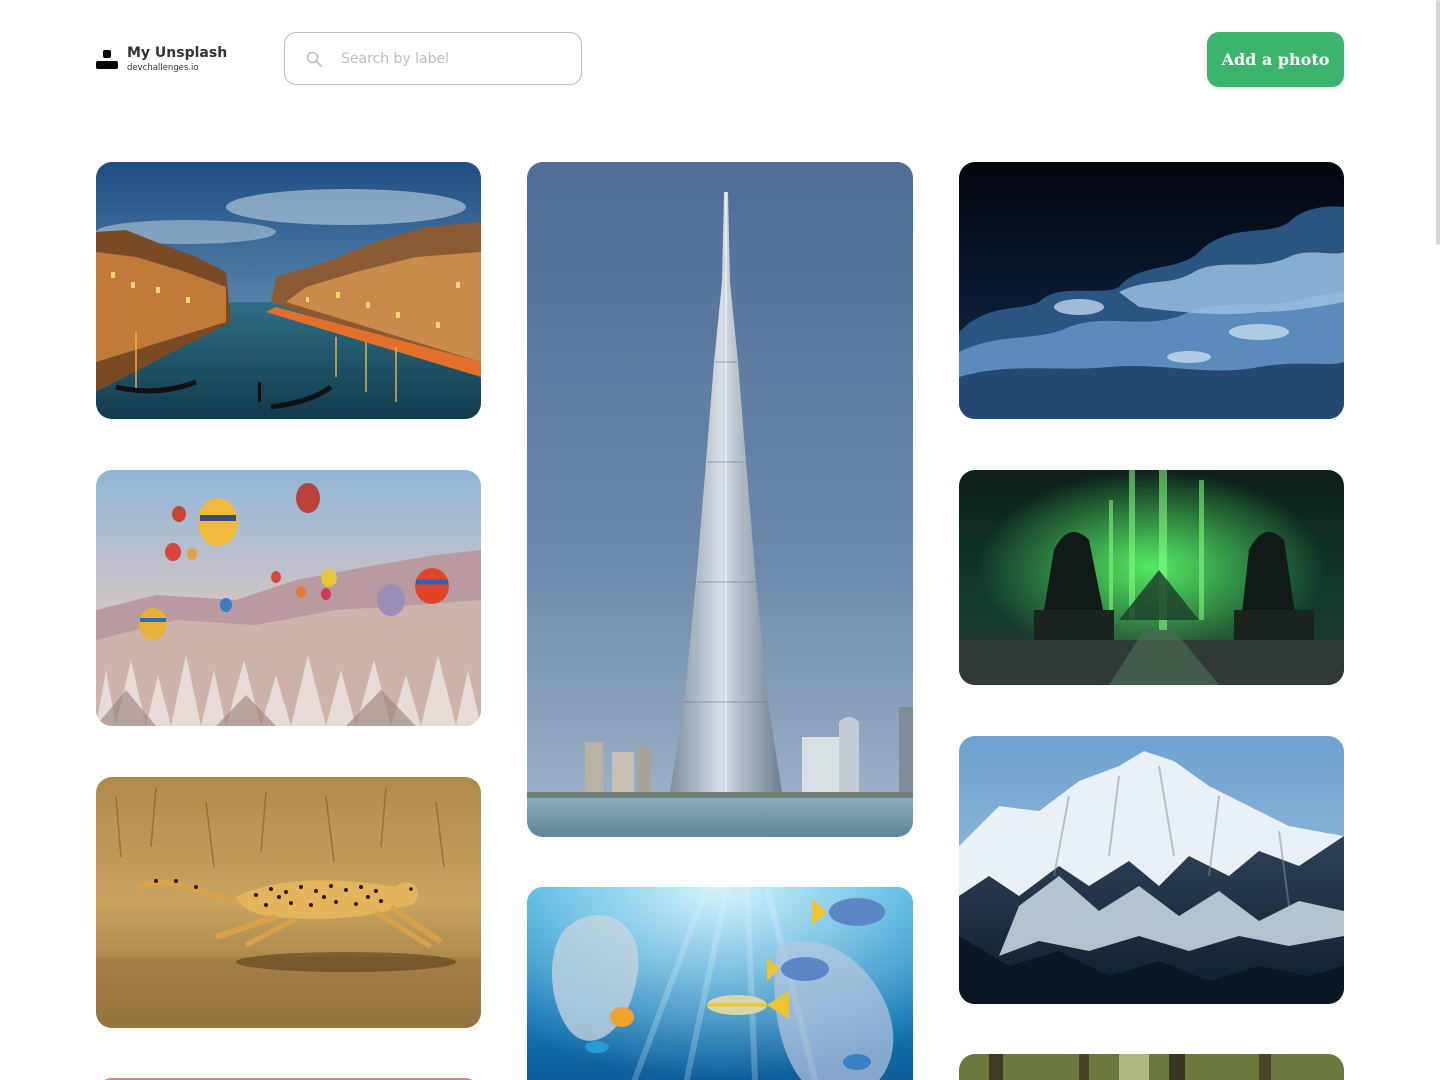 This screenshot has height=1080, width=1440. What do you see at coordinates (288, 902) in the screenshot?
I see `photo-cheetah` at bounding box center [288, 902].